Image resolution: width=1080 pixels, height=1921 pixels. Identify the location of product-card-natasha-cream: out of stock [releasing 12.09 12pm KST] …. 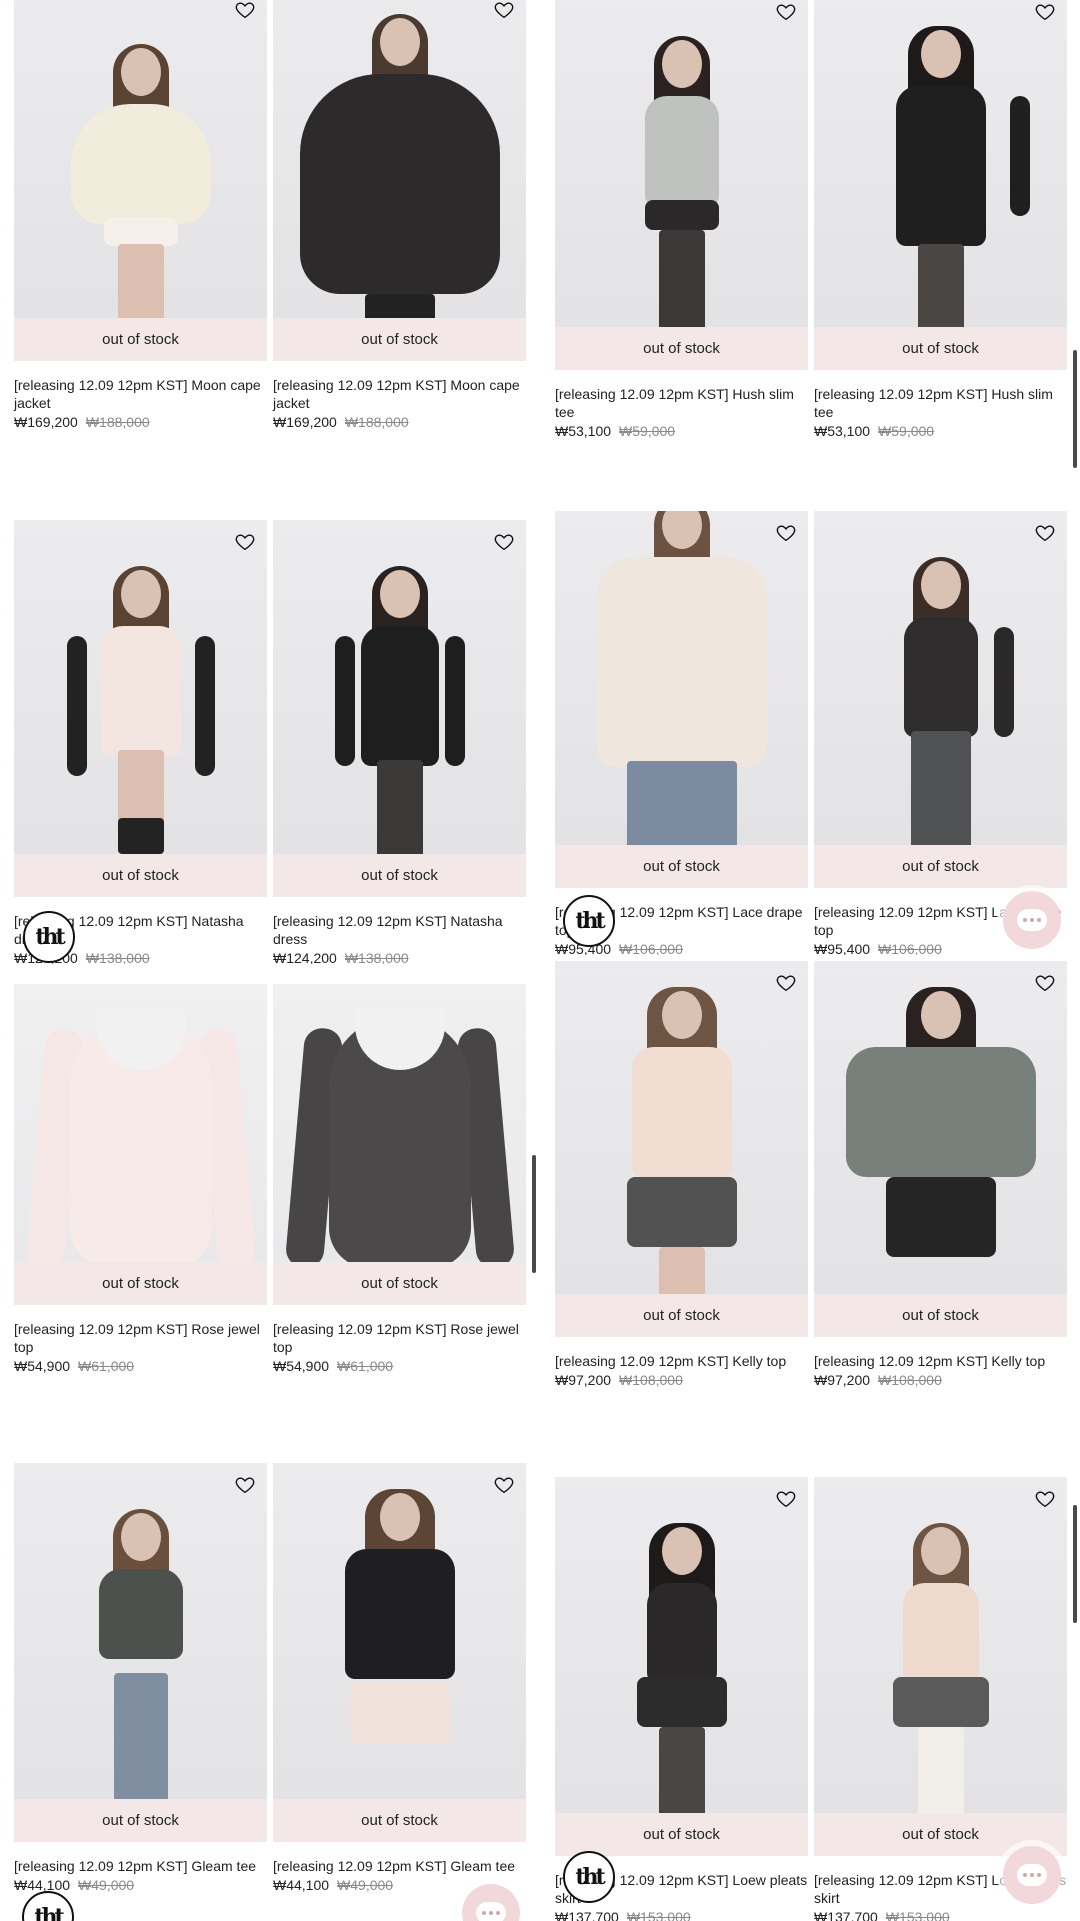
(140, 743).